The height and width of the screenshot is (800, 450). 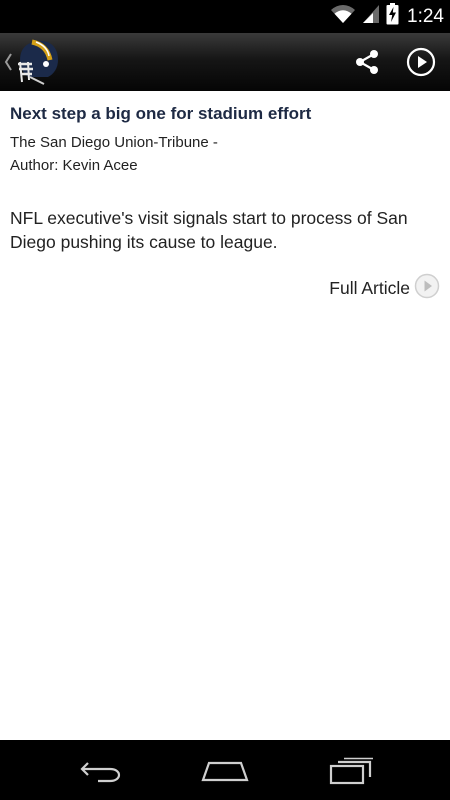 I want to click on full-article-button: Full Article, so click(x=384, y=288).